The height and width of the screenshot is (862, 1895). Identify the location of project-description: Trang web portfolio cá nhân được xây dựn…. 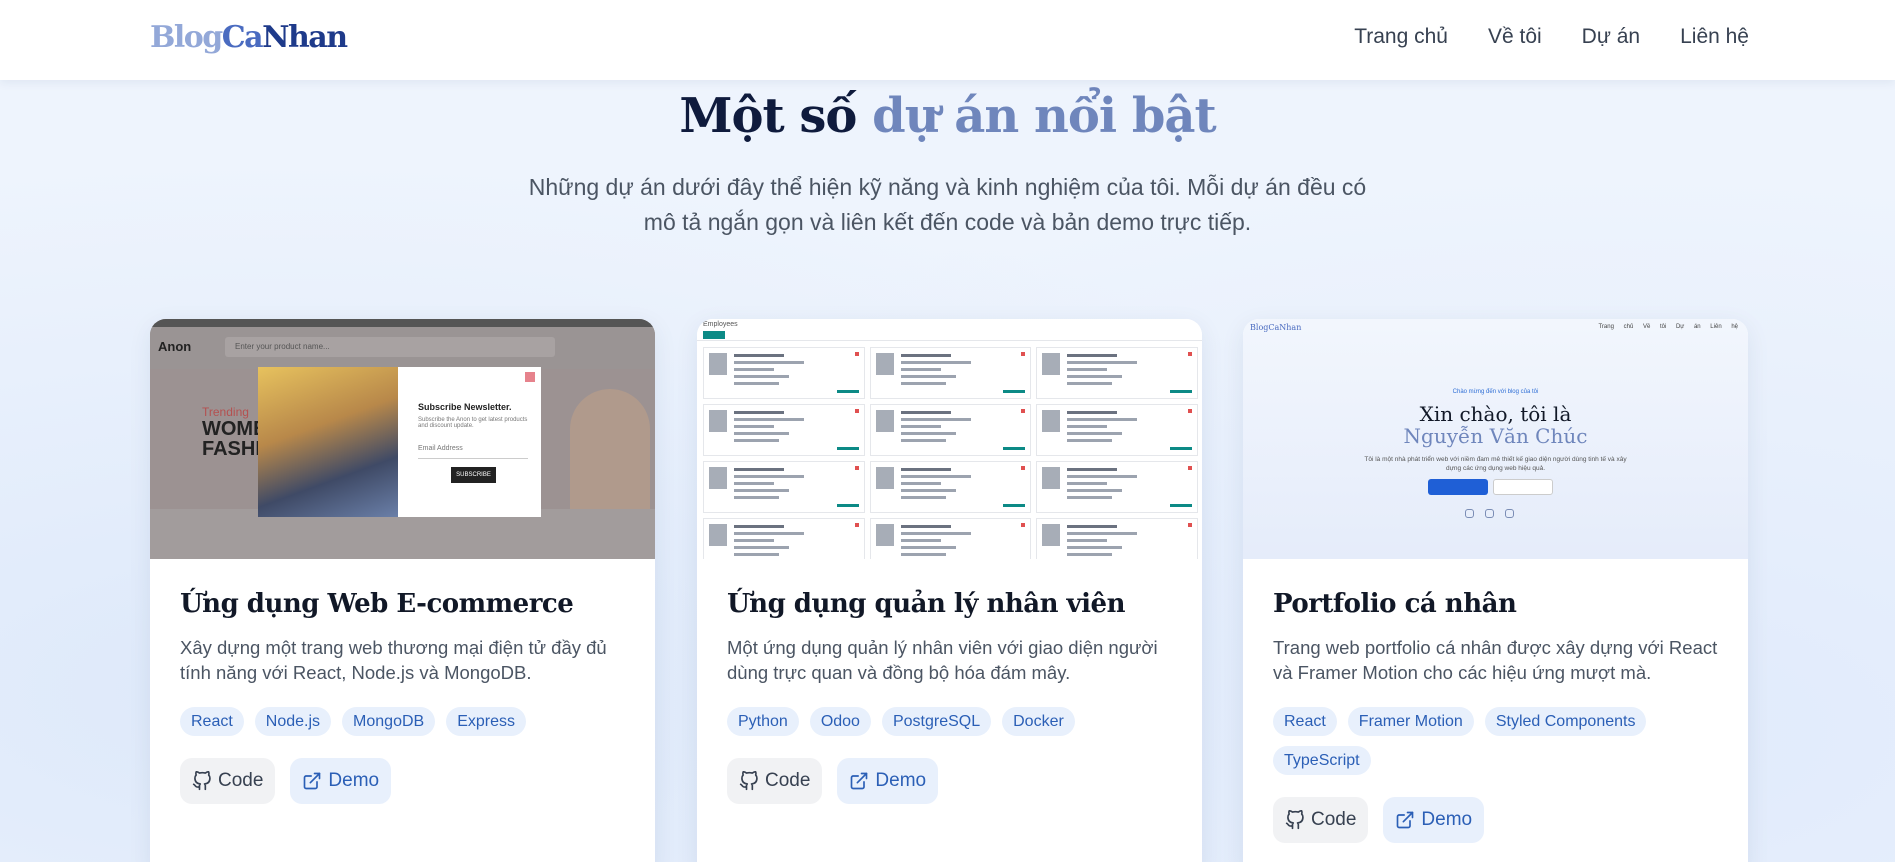
(1495, 660).